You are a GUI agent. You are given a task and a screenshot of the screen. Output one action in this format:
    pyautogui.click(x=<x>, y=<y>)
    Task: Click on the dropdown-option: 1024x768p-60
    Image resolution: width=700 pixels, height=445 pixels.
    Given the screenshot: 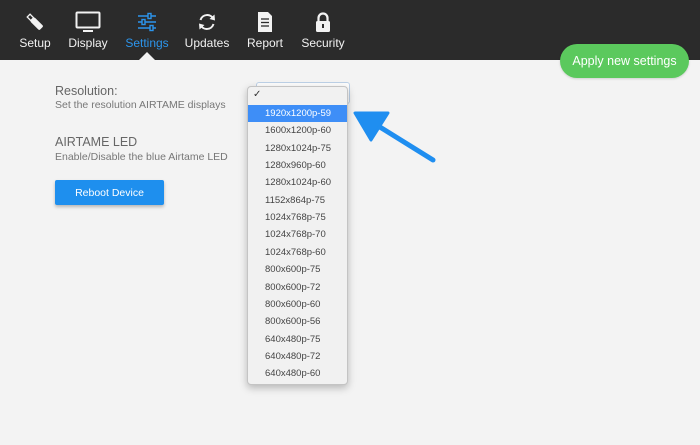 What is the action you would take?
    pyautogui.click(x=297, y=252)
    